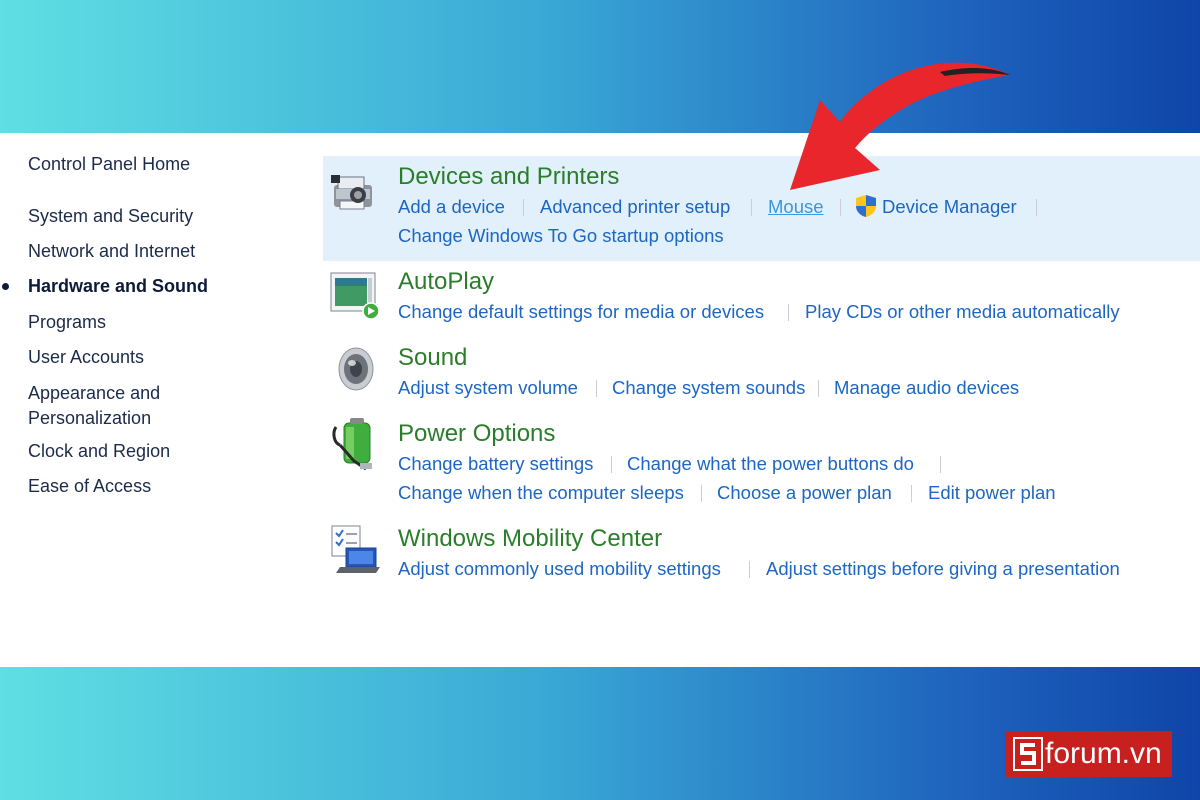  I want to click on link-battery-settings: Change battery settings, so click(495, 464).